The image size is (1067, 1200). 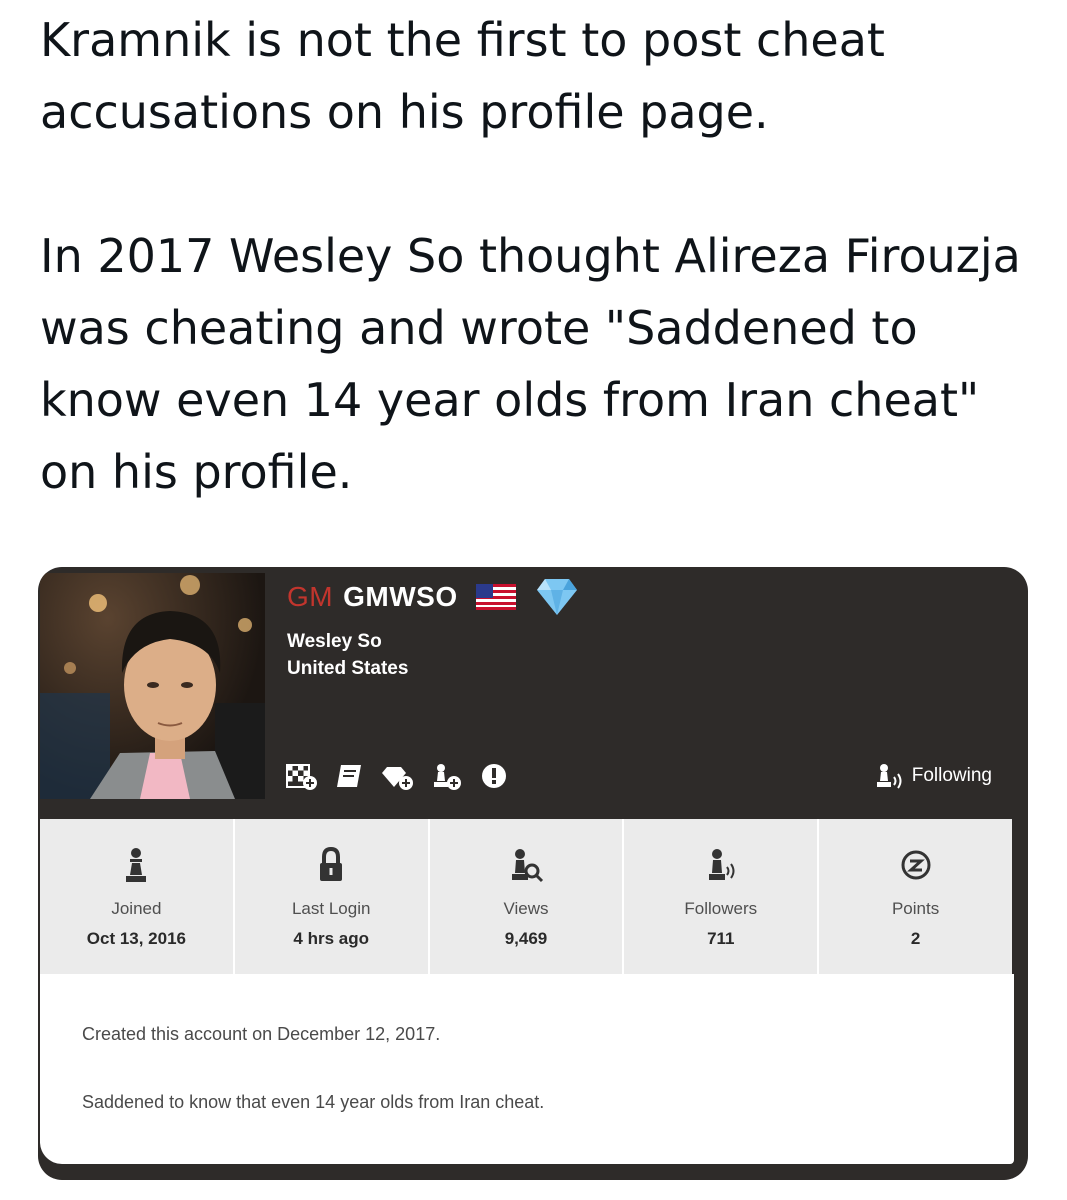 I want to click on chessboard-plus-icon, so click(x=302, y=776).